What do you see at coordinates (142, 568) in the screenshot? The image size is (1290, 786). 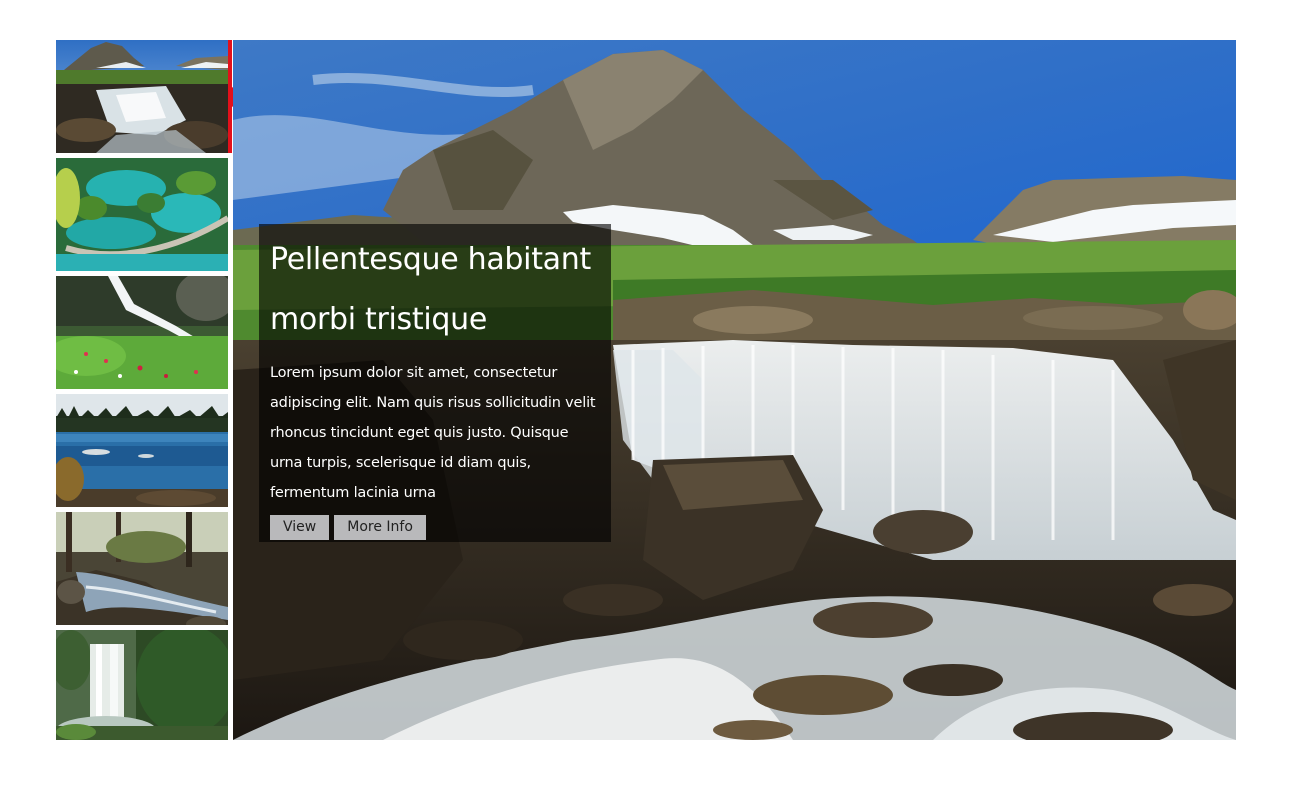 I see `thumbnail-forest-stream` at bounding box center [142, 568].